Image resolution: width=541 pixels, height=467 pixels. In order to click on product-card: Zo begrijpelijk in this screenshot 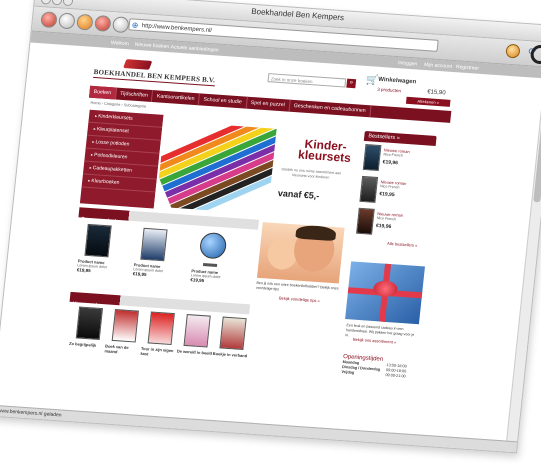, I will do `click(89, 327)`.